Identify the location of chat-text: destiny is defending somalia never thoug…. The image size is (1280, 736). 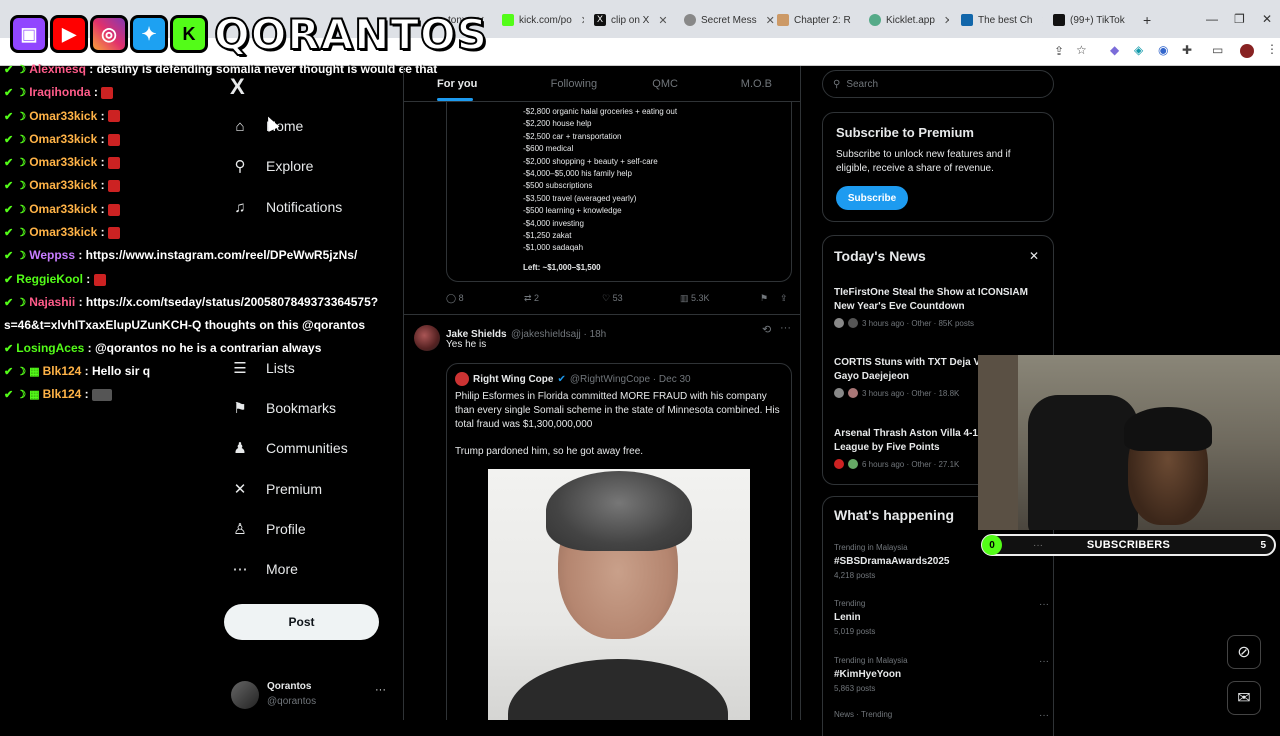
(267, 69).